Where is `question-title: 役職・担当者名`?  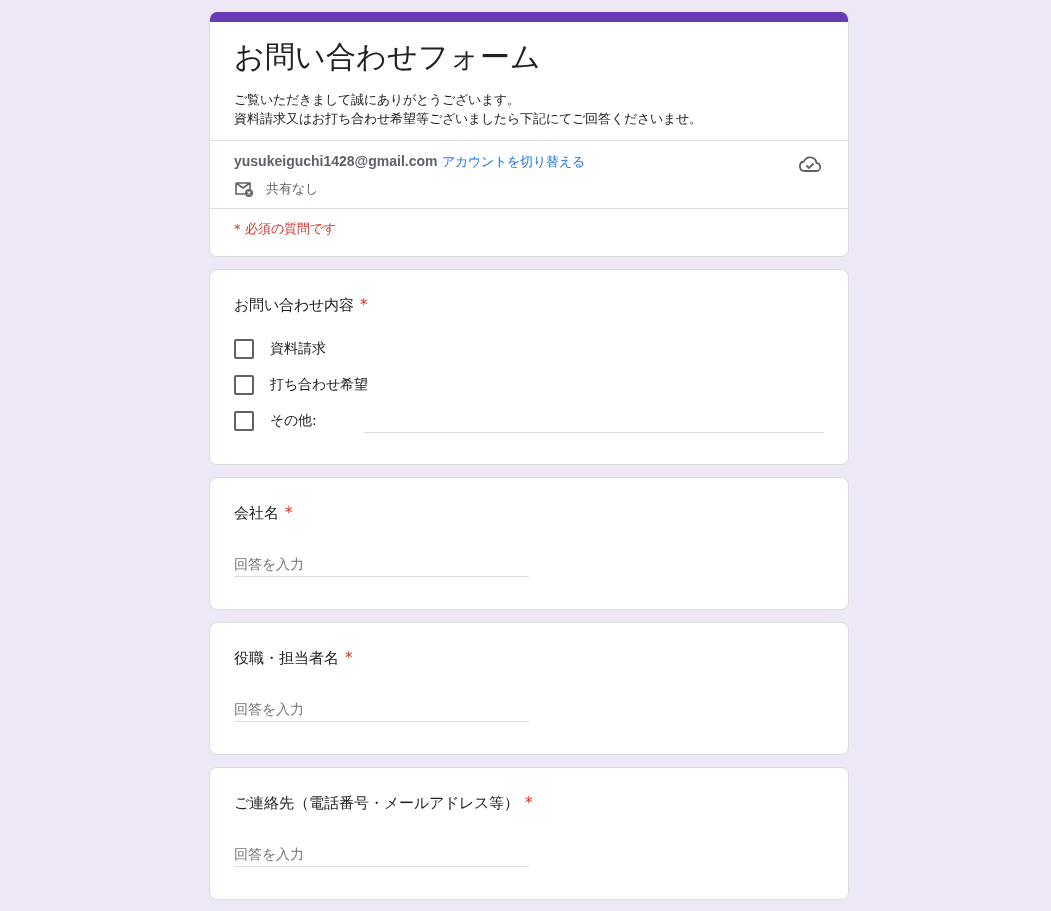
question-title: 役職・担当者名 is located at coordinates (286, 658).